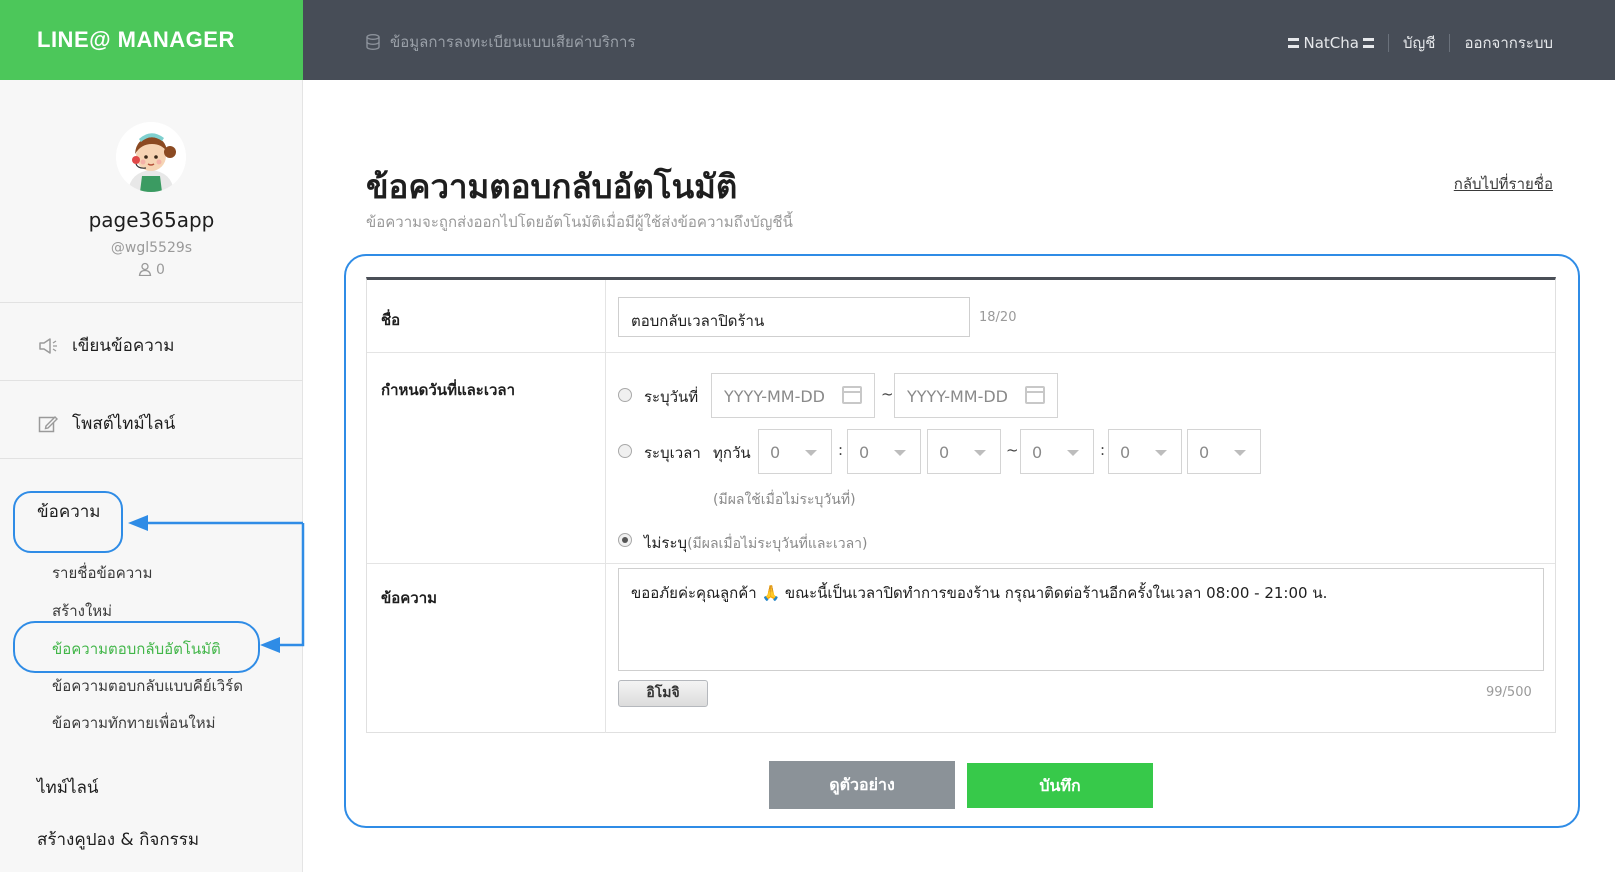  I want to click on top-right-nav: NatCha บัญชี ออกจากระบบ, so click(1420, 43).